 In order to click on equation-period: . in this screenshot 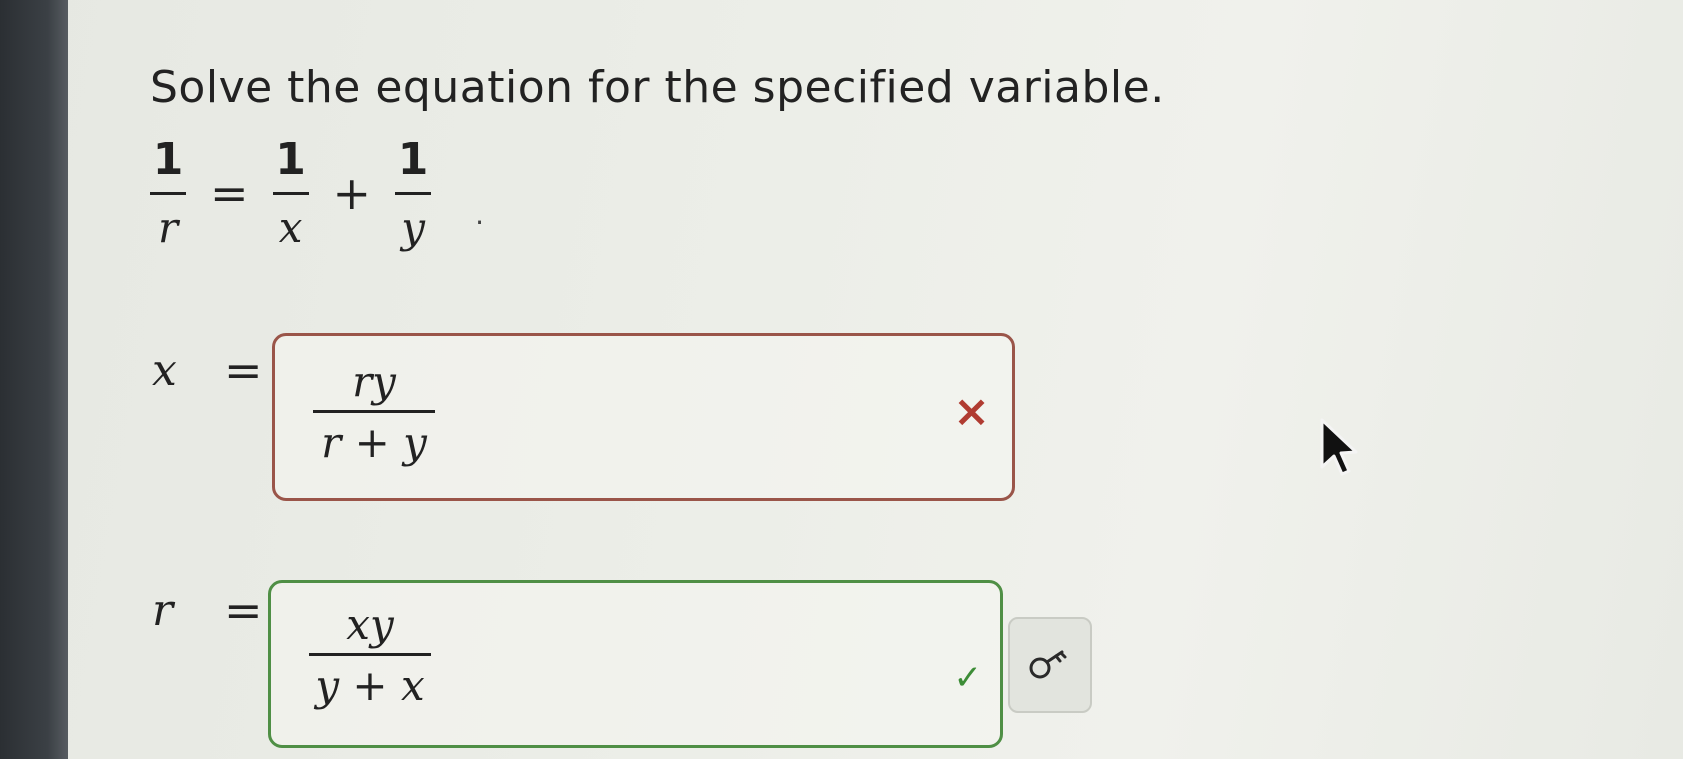, I will do `click(479, 214)`.